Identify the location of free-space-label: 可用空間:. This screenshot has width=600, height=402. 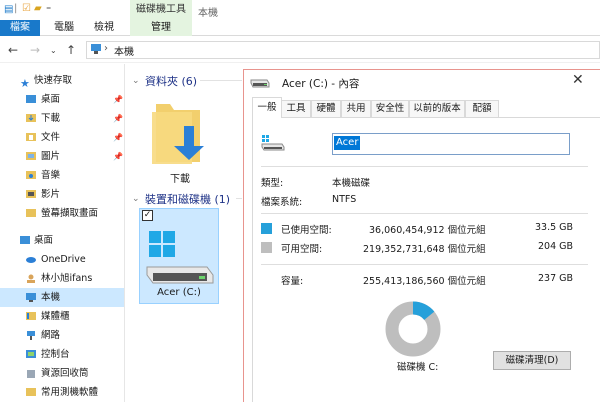
(302, 249).